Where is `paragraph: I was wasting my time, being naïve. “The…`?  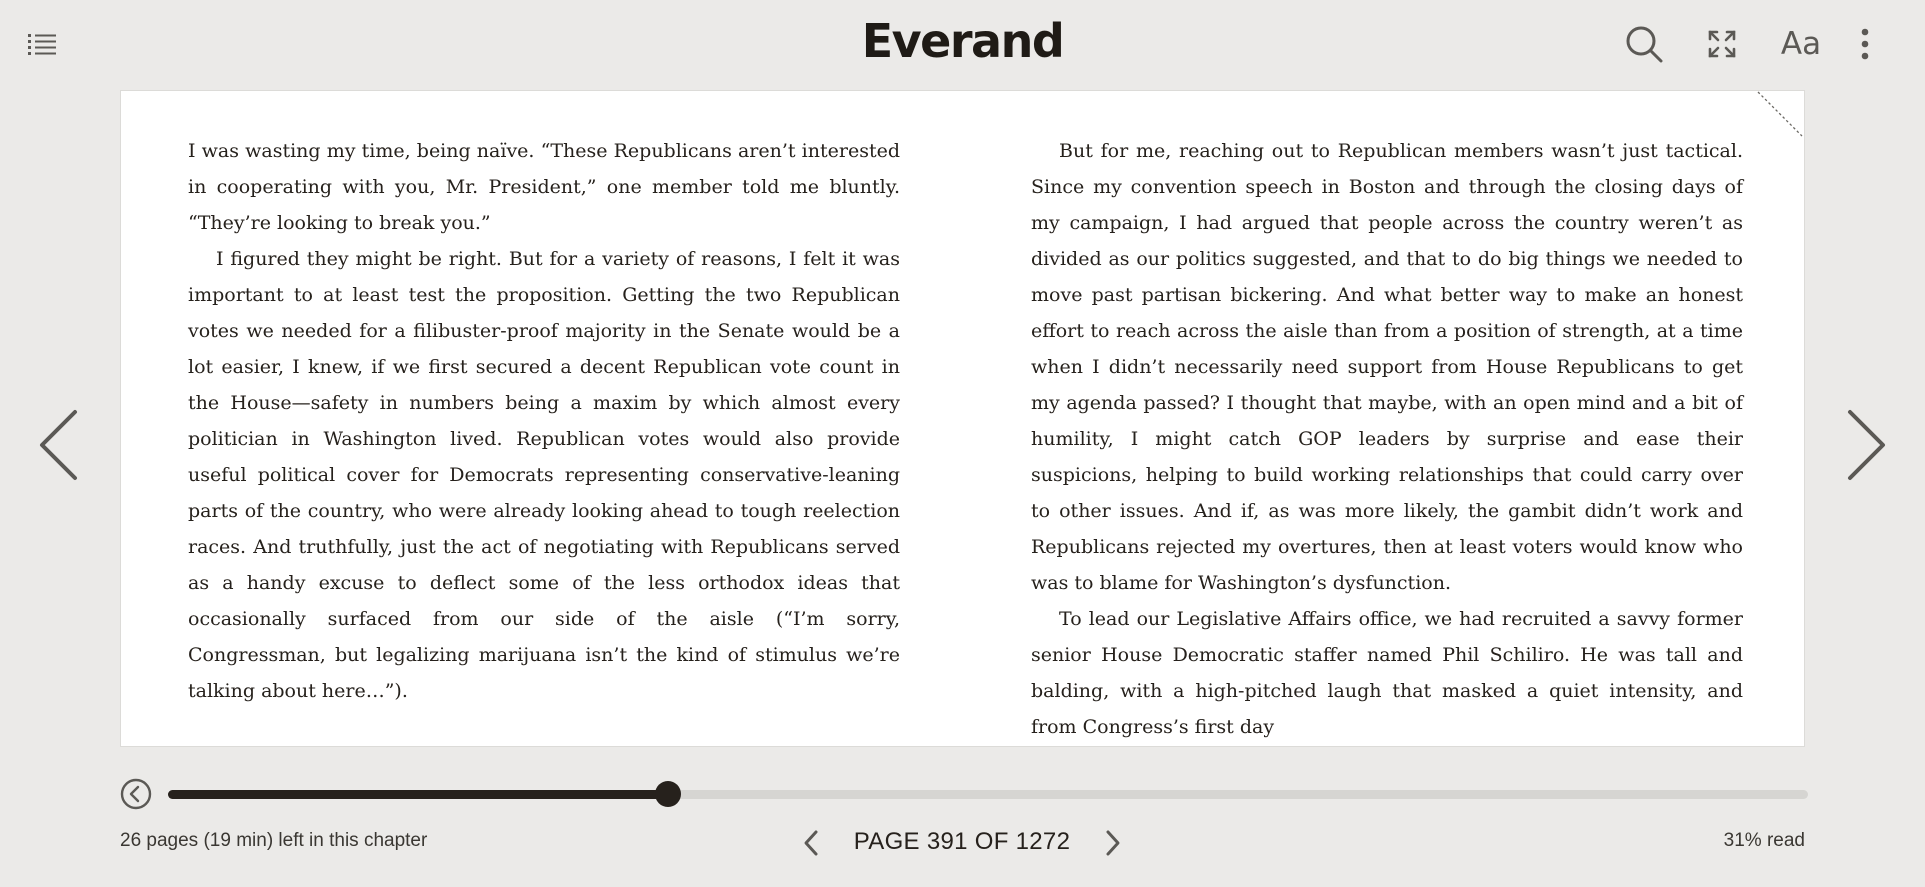
paragraph: I was wasting my time, being naïve. “The… is located at coordinates (544, 187).